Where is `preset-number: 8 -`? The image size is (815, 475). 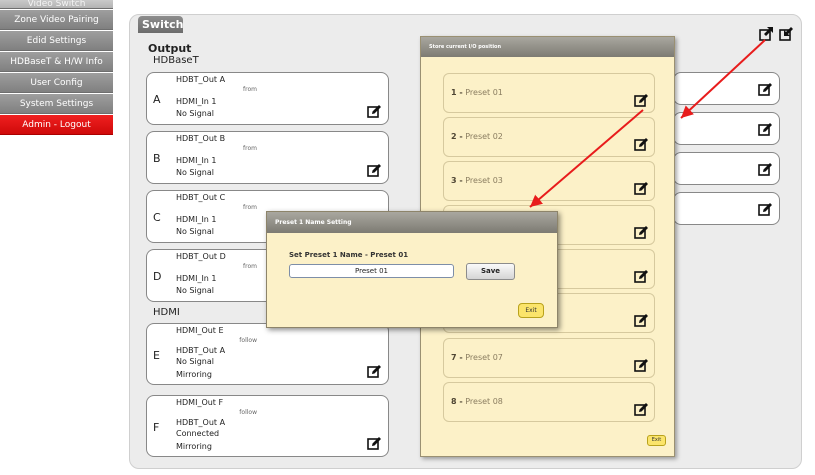
preset-number: 8 - is located at coordinates (457, 401).